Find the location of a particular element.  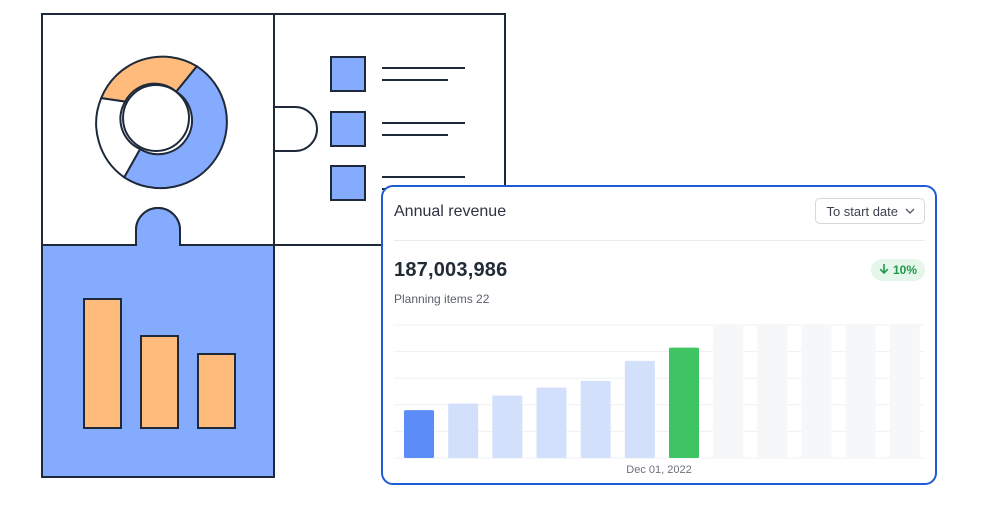

chevron-down-icon is located at coordinates (910, 211).